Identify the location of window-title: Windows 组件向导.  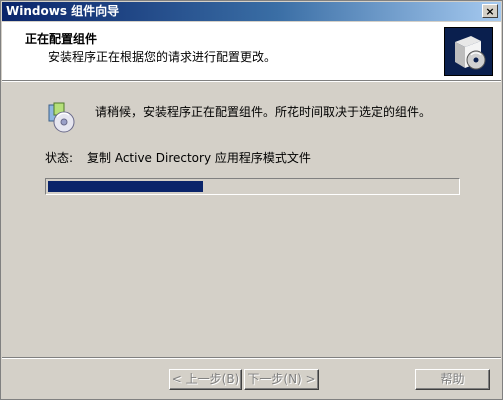
(63, 11).